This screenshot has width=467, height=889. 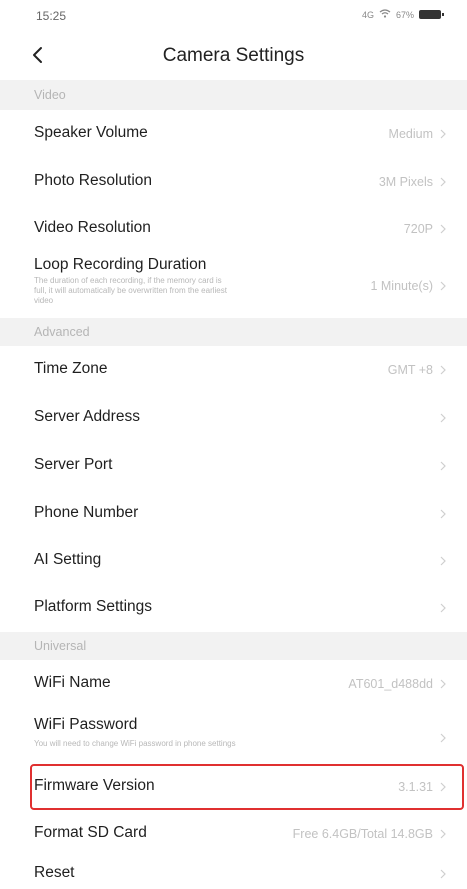 I want to click on row-label: Server Address, so click(x=87, y=416).